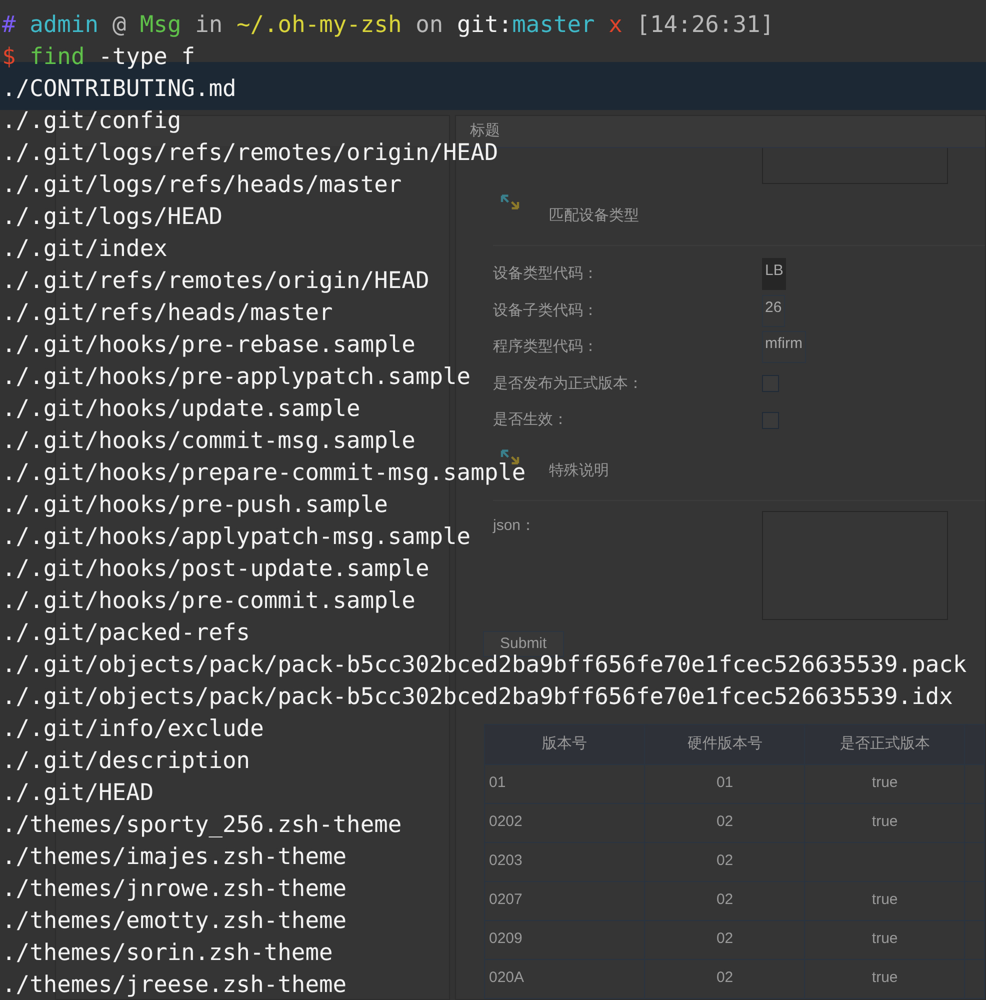  I want to click on field-label: 设备类型代码：, so click(546, 274).